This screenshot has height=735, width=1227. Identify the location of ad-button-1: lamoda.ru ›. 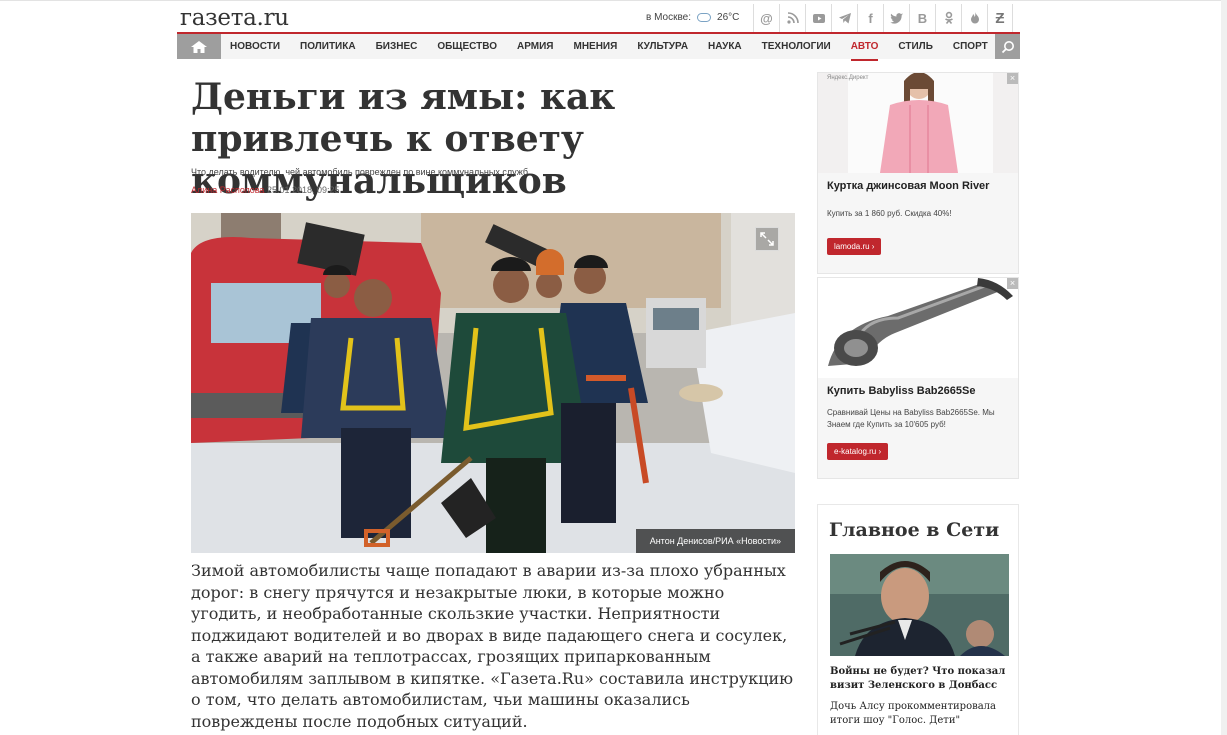
(854, 246).